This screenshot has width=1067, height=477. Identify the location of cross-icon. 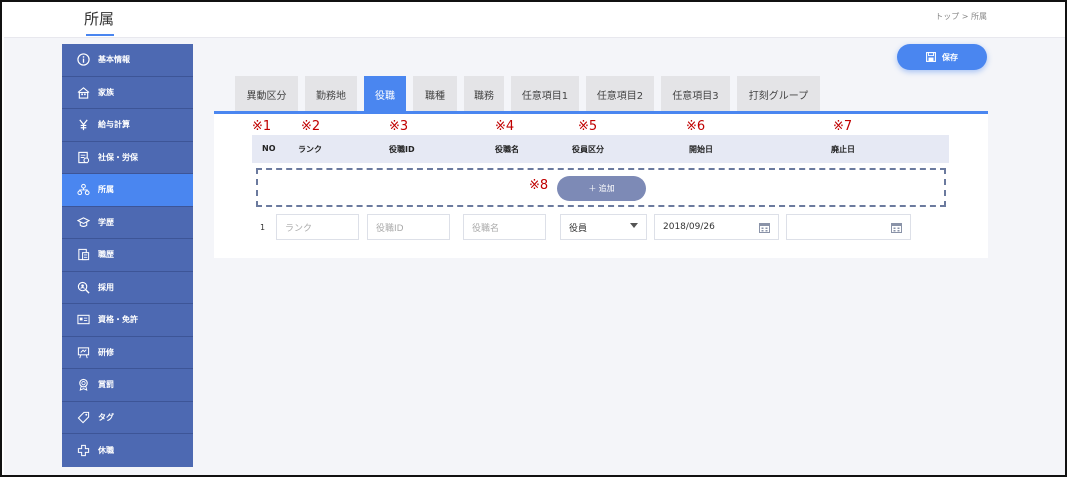
(83, 450).